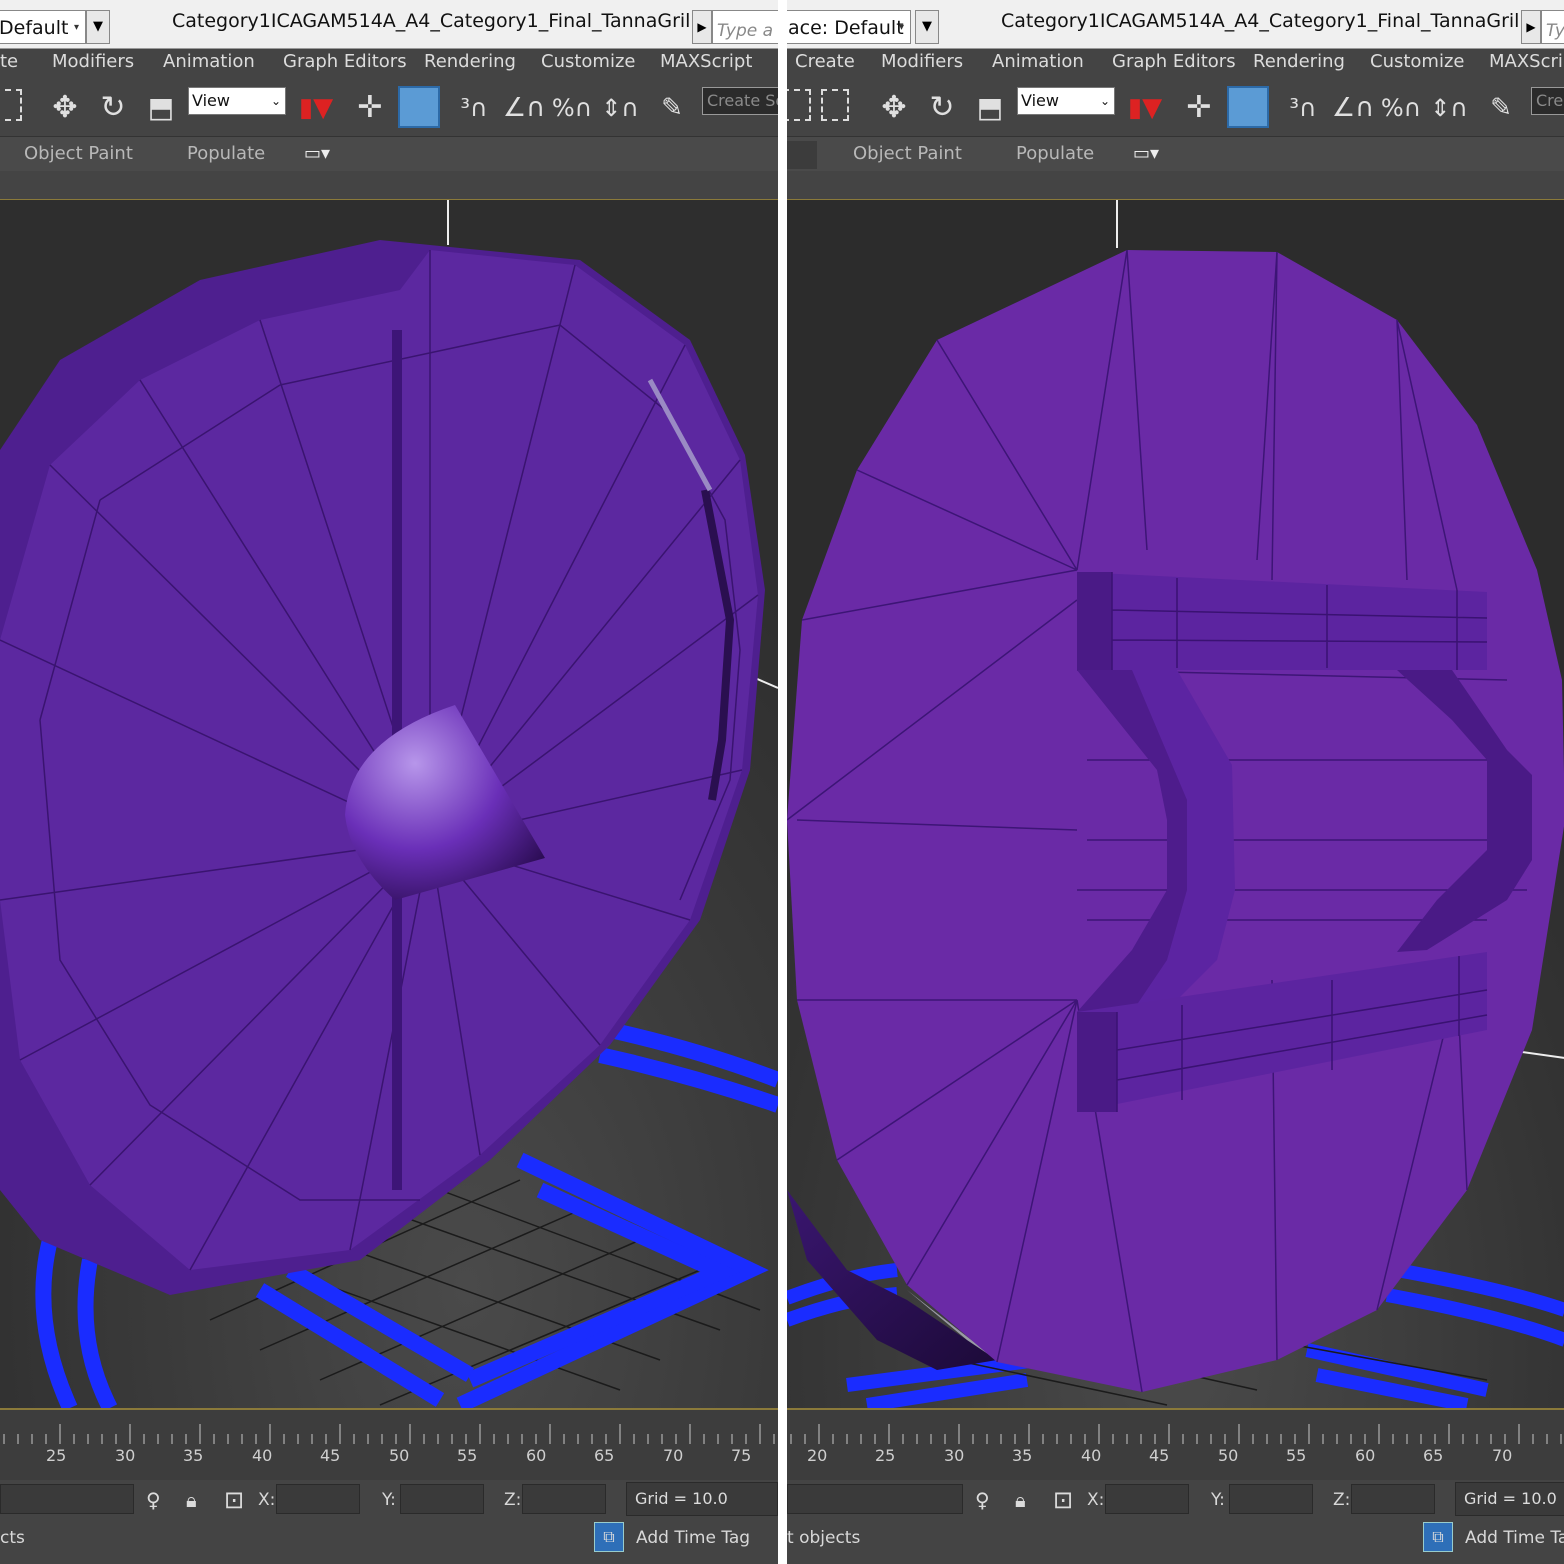  What do you see at coordinates (267, 1500) in the screenshot?
I see `x-label: X:` at bounding box center [267, 1500].